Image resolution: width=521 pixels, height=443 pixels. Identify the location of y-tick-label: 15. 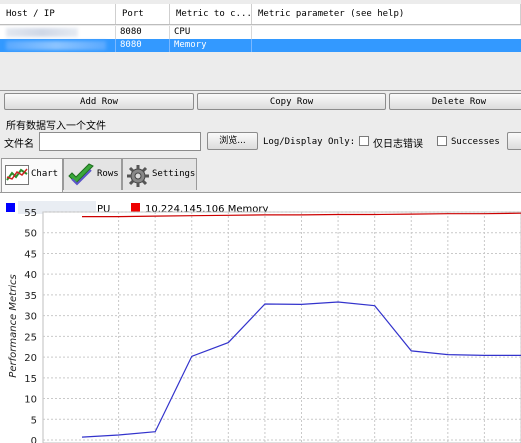
(30, 379).